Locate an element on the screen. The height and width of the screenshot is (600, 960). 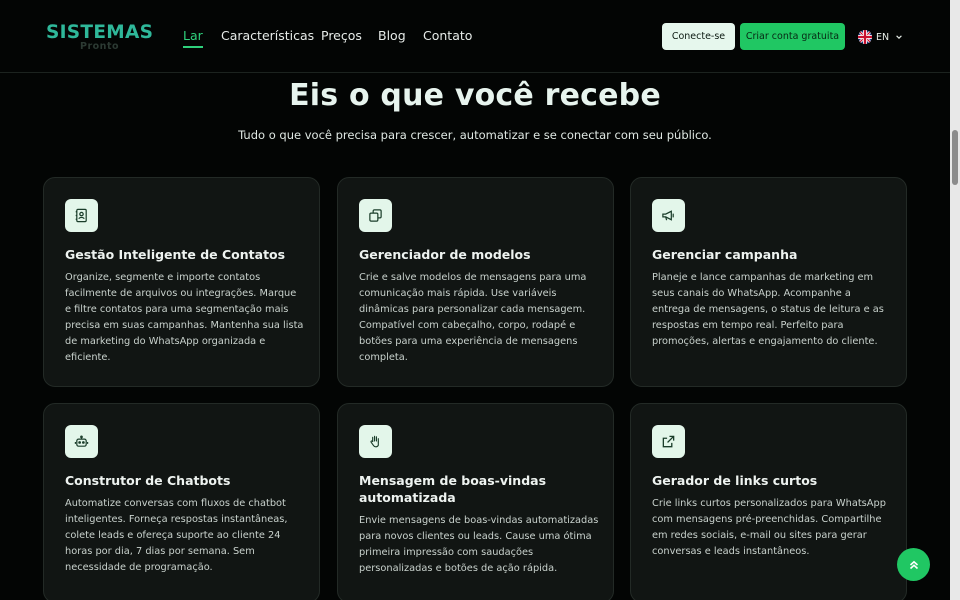
feature-title: Gerador de links curtos is located at coordinates (735, 480).